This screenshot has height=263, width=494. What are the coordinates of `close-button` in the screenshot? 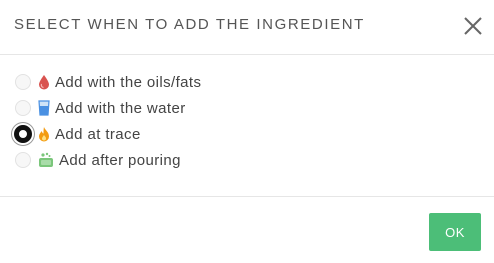 It's located at (473, 26).